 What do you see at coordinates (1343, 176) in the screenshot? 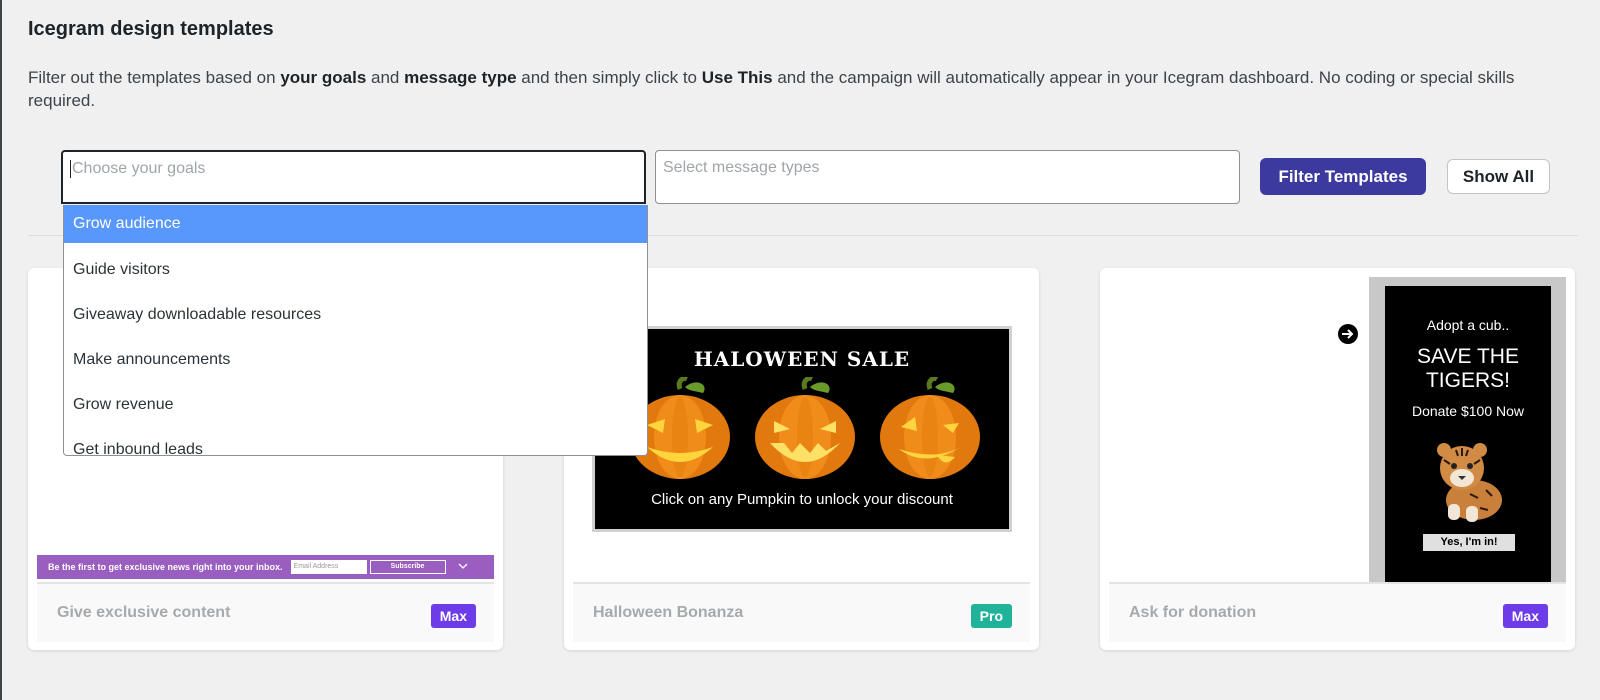
I see `filter-templates-button: Filter Templates` at bounding box center [1343, 176].